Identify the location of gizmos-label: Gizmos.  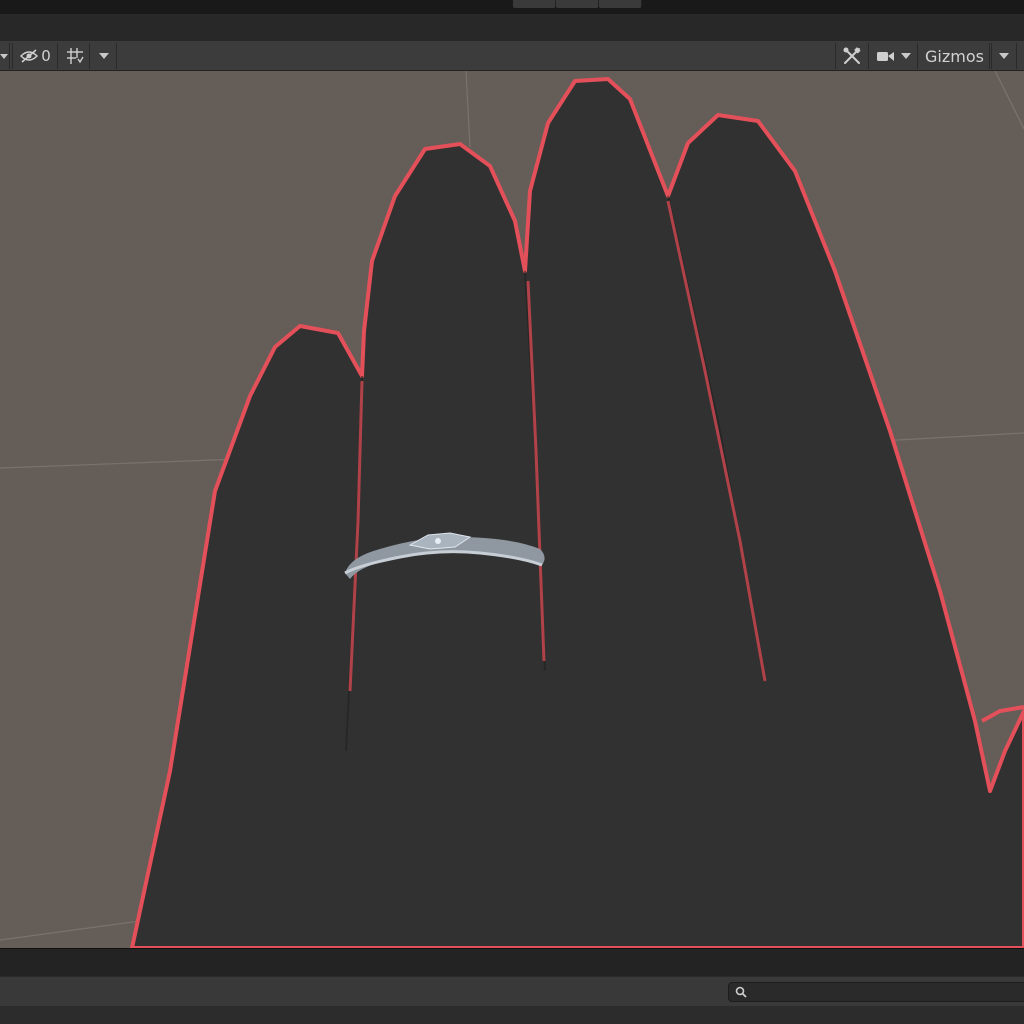
(954, 56).